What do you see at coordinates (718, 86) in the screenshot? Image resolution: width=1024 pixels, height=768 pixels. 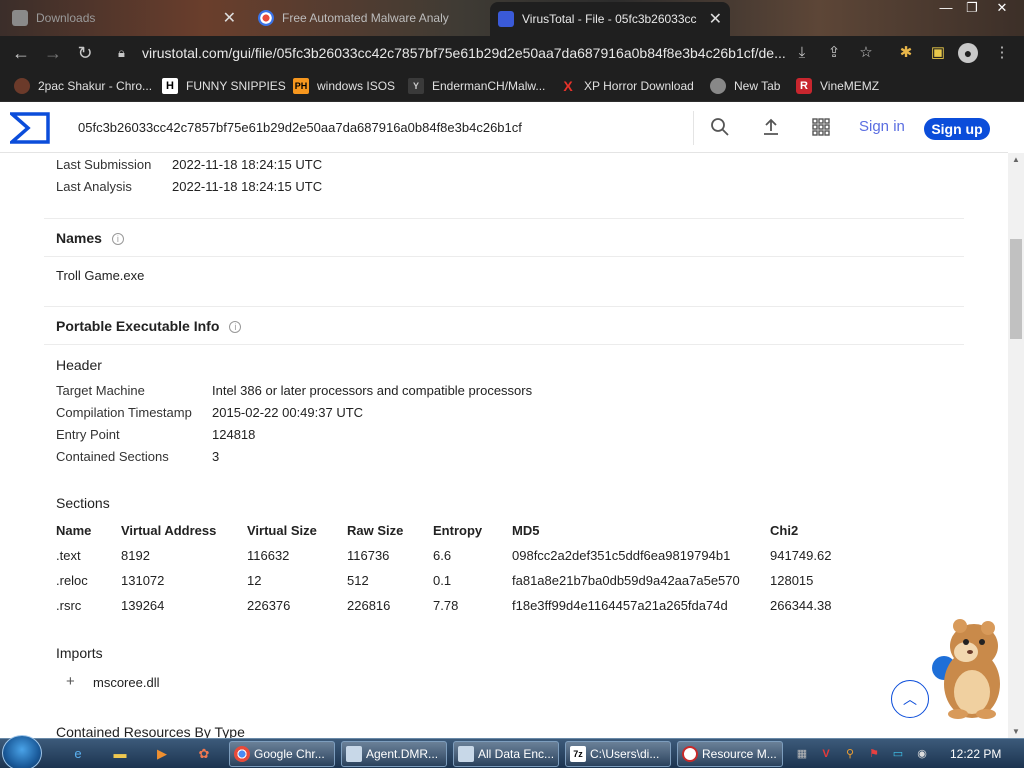 I see `globe-icon` at bounding box center [718, 86].